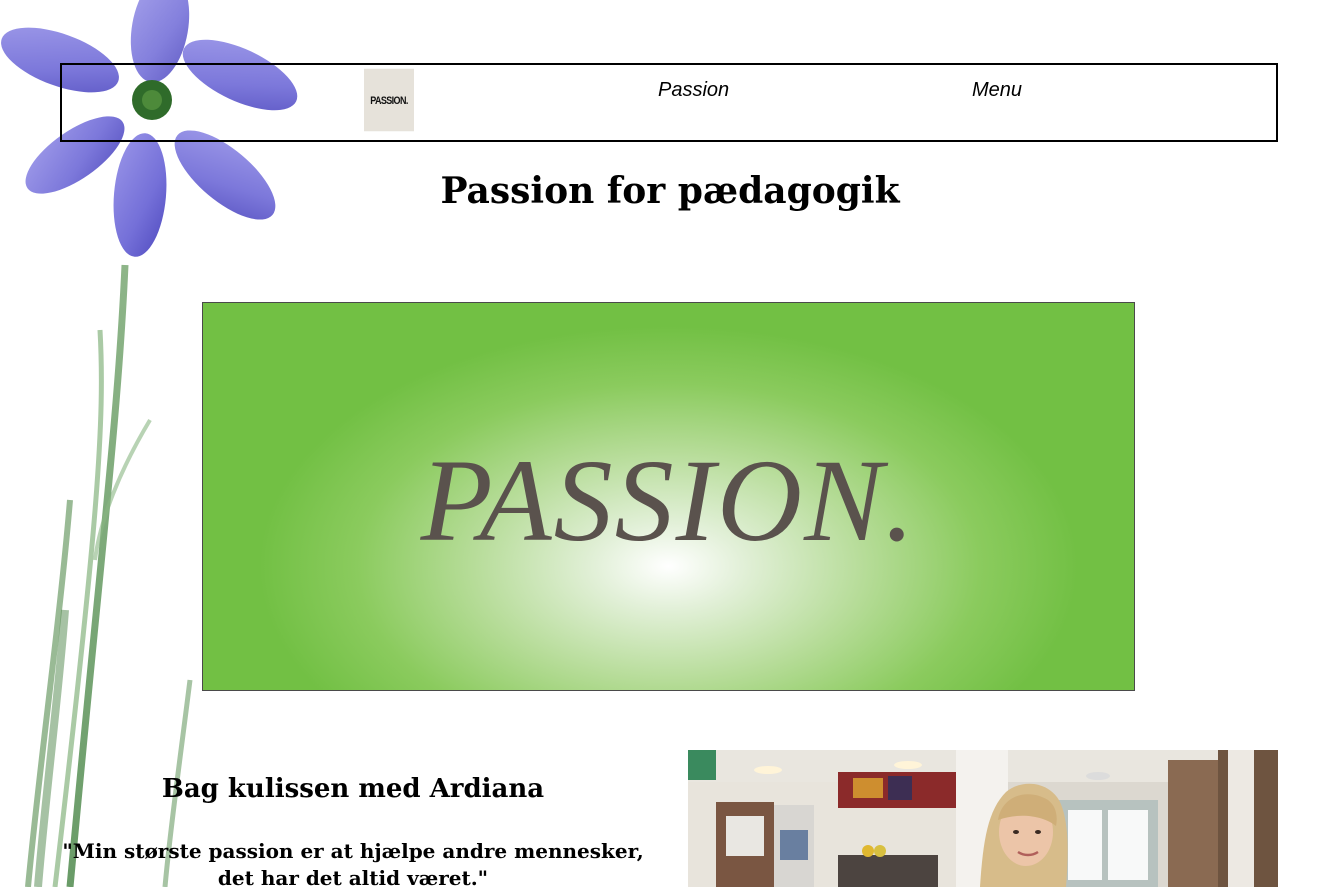  Describe the element at coordinates (668, 500) in the screenshot. I see `banner-text: PASSION.` at that location.